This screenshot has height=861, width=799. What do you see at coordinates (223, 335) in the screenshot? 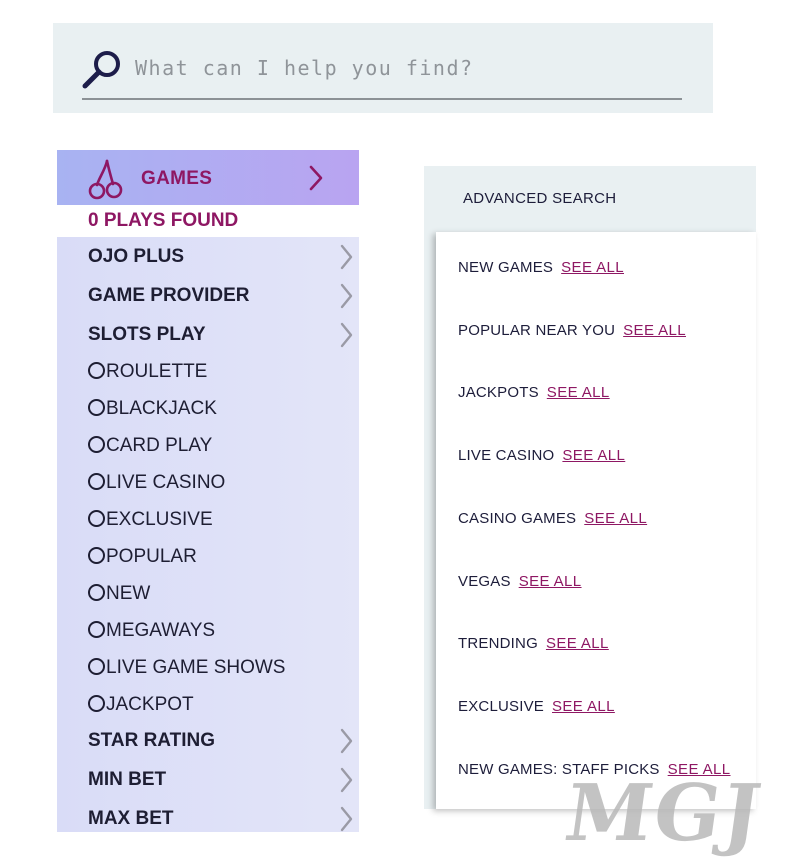
I see `filter-section: SLOTS PLAY` at bounding box center [223, 335].